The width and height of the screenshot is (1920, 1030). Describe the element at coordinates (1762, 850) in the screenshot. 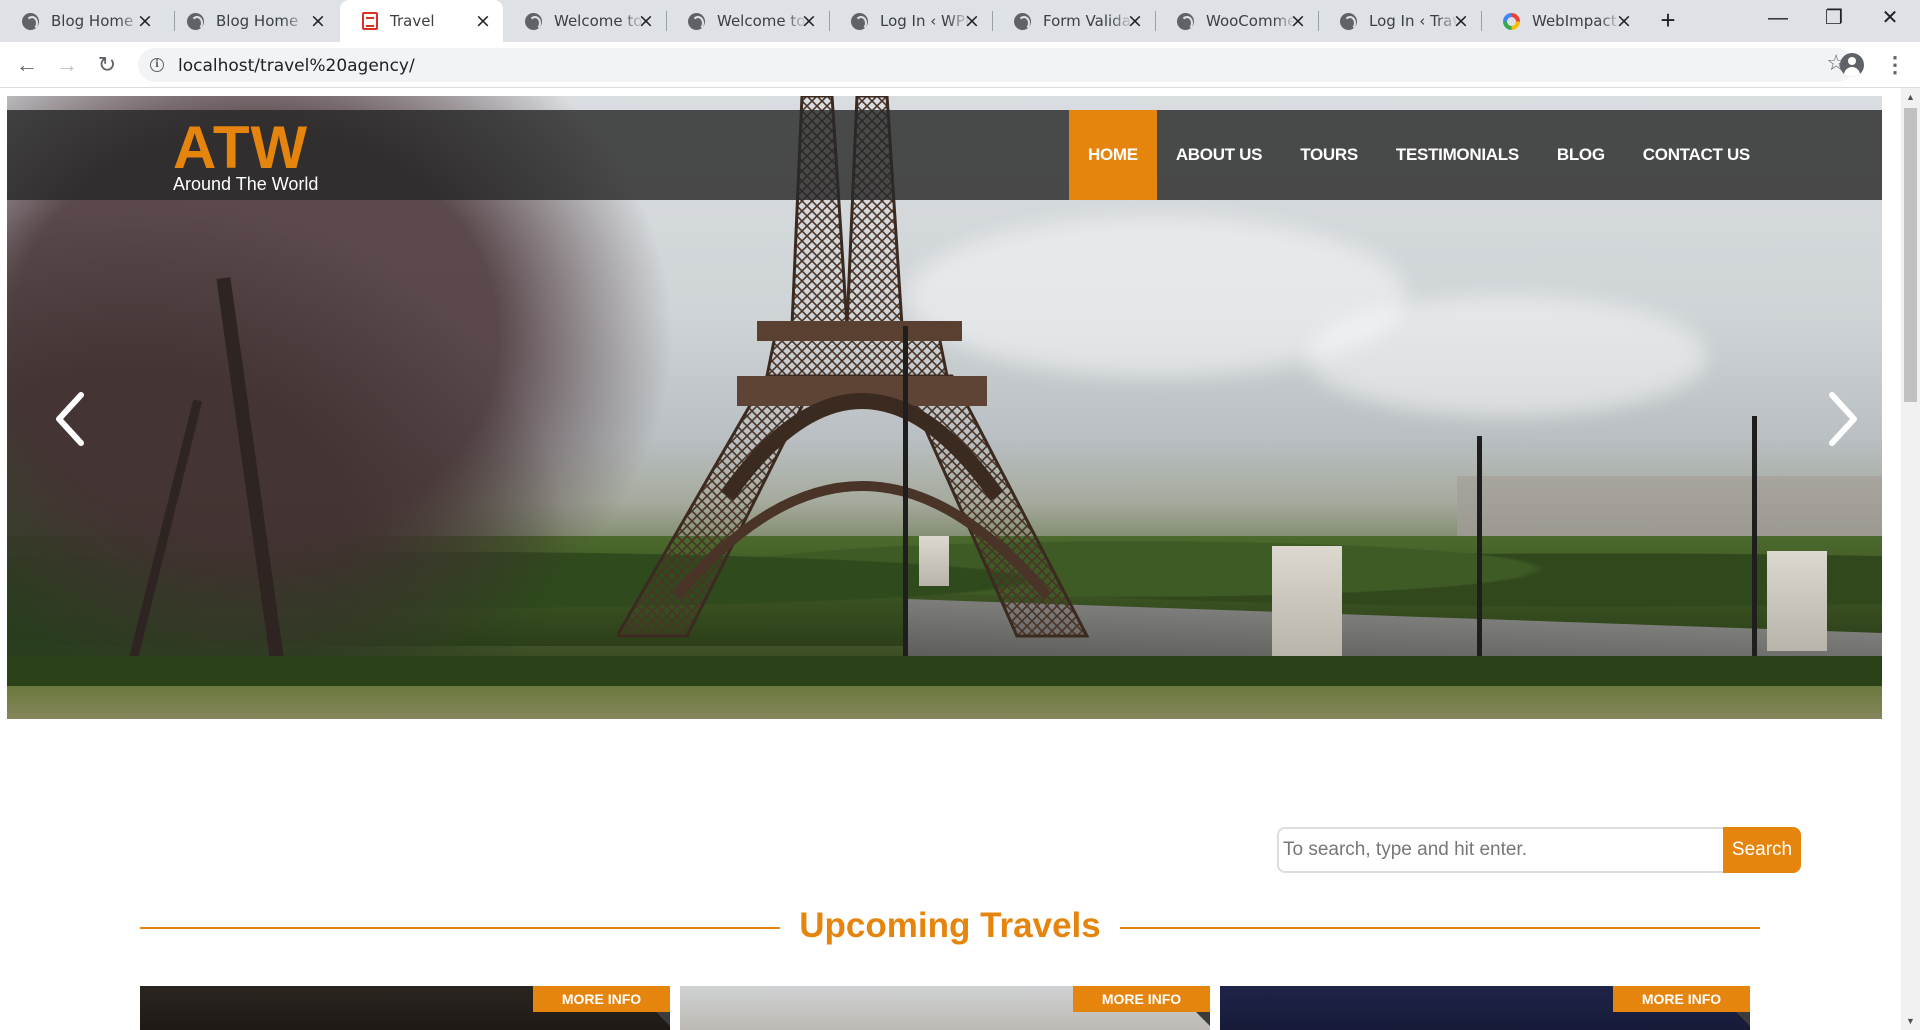

I see `search-button: Search` at that location.